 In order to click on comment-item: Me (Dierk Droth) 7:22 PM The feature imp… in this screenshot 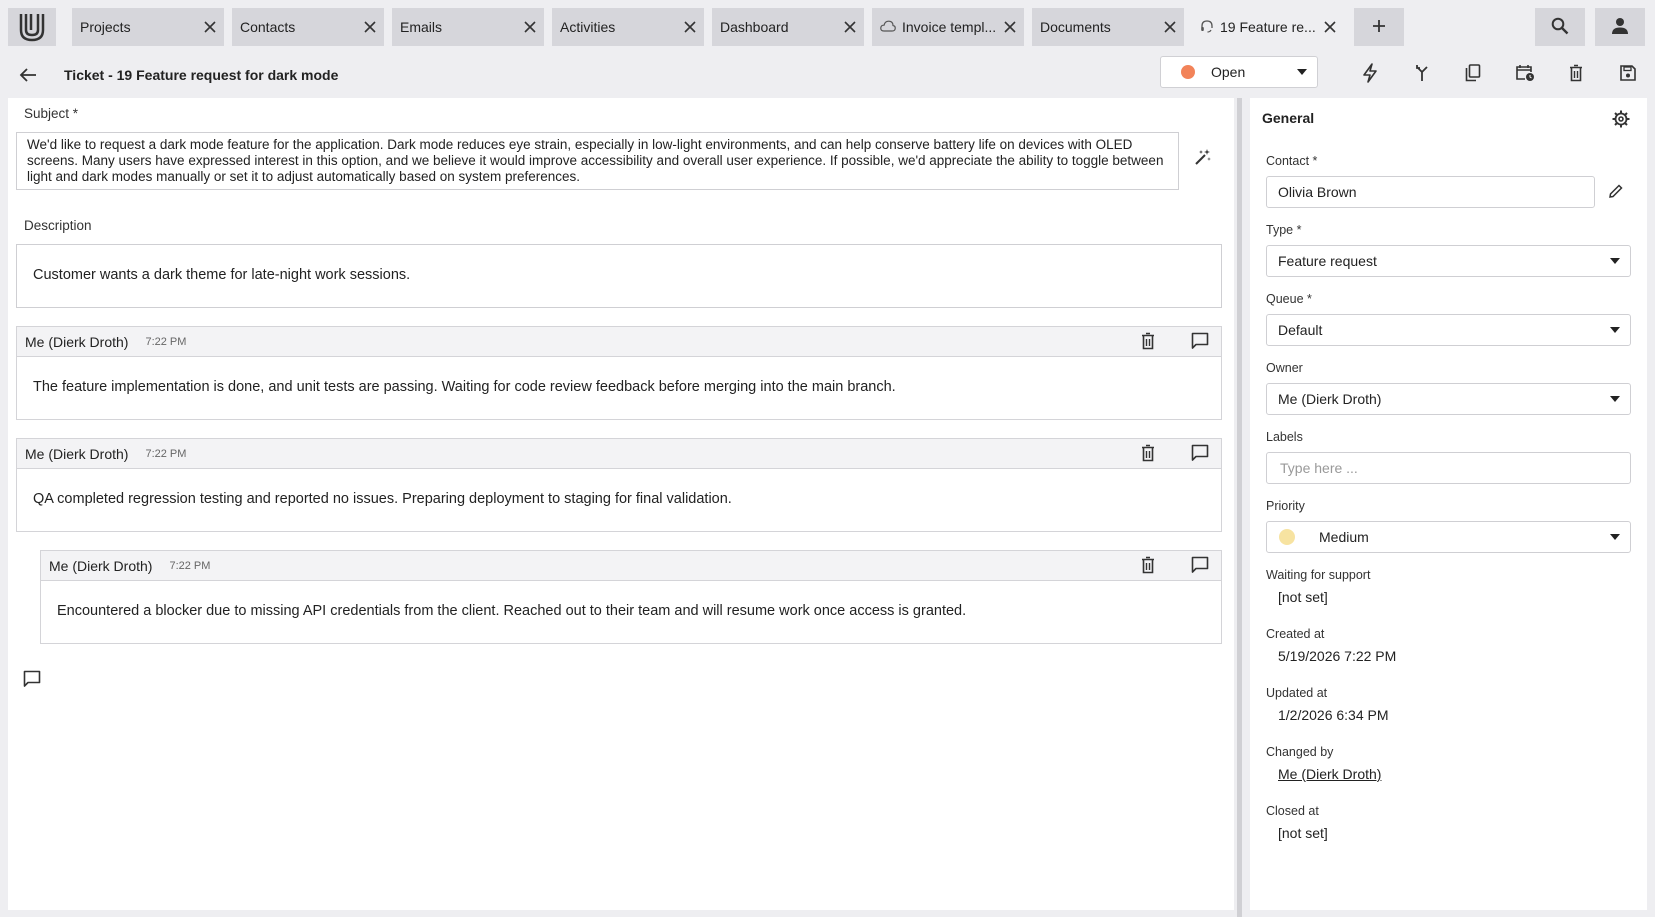, I will do `click(619, 373)`.